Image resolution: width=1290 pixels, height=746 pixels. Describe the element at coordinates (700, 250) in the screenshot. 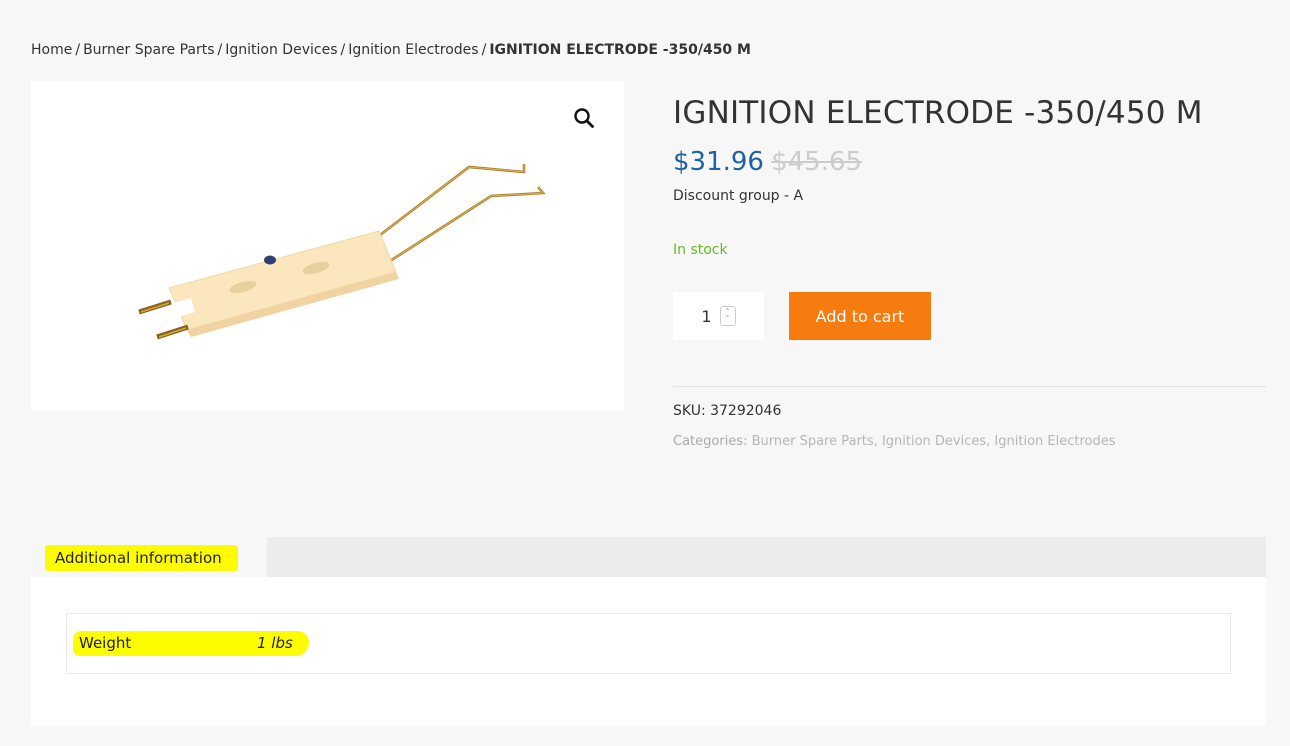

I see `stock-status: In stock` at that location.